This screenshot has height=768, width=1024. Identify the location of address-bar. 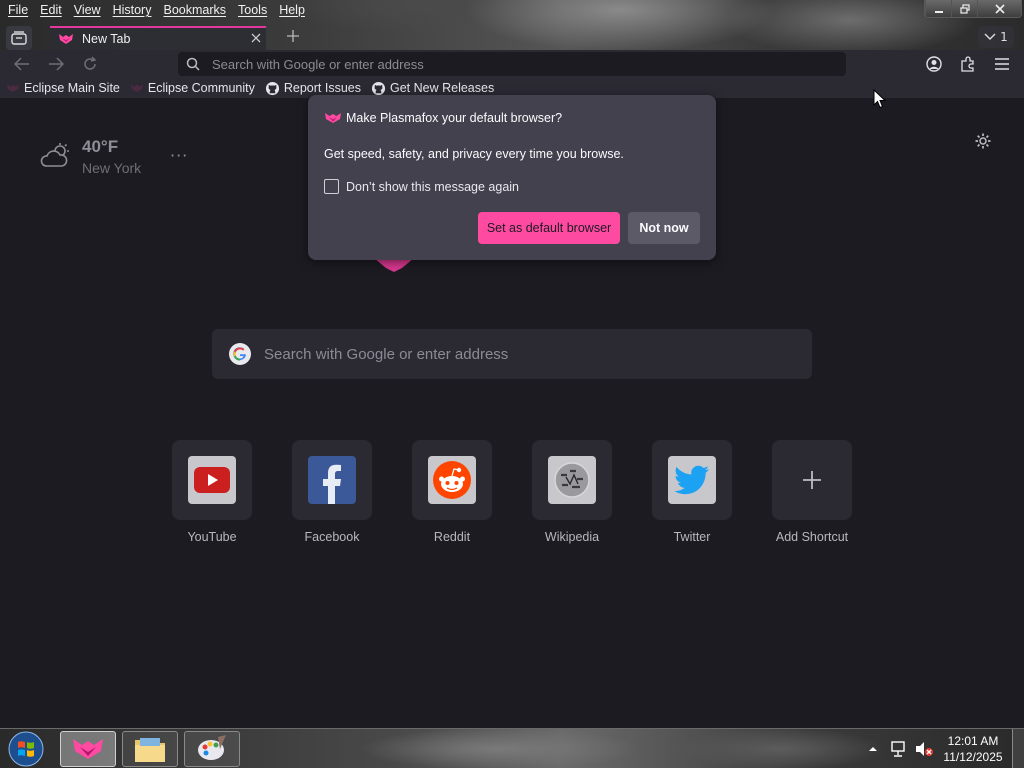
(512, 64).